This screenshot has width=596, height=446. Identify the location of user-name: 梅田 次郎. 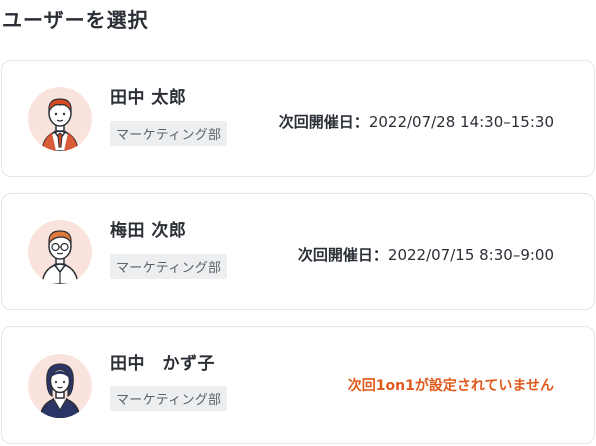
(148, 231).